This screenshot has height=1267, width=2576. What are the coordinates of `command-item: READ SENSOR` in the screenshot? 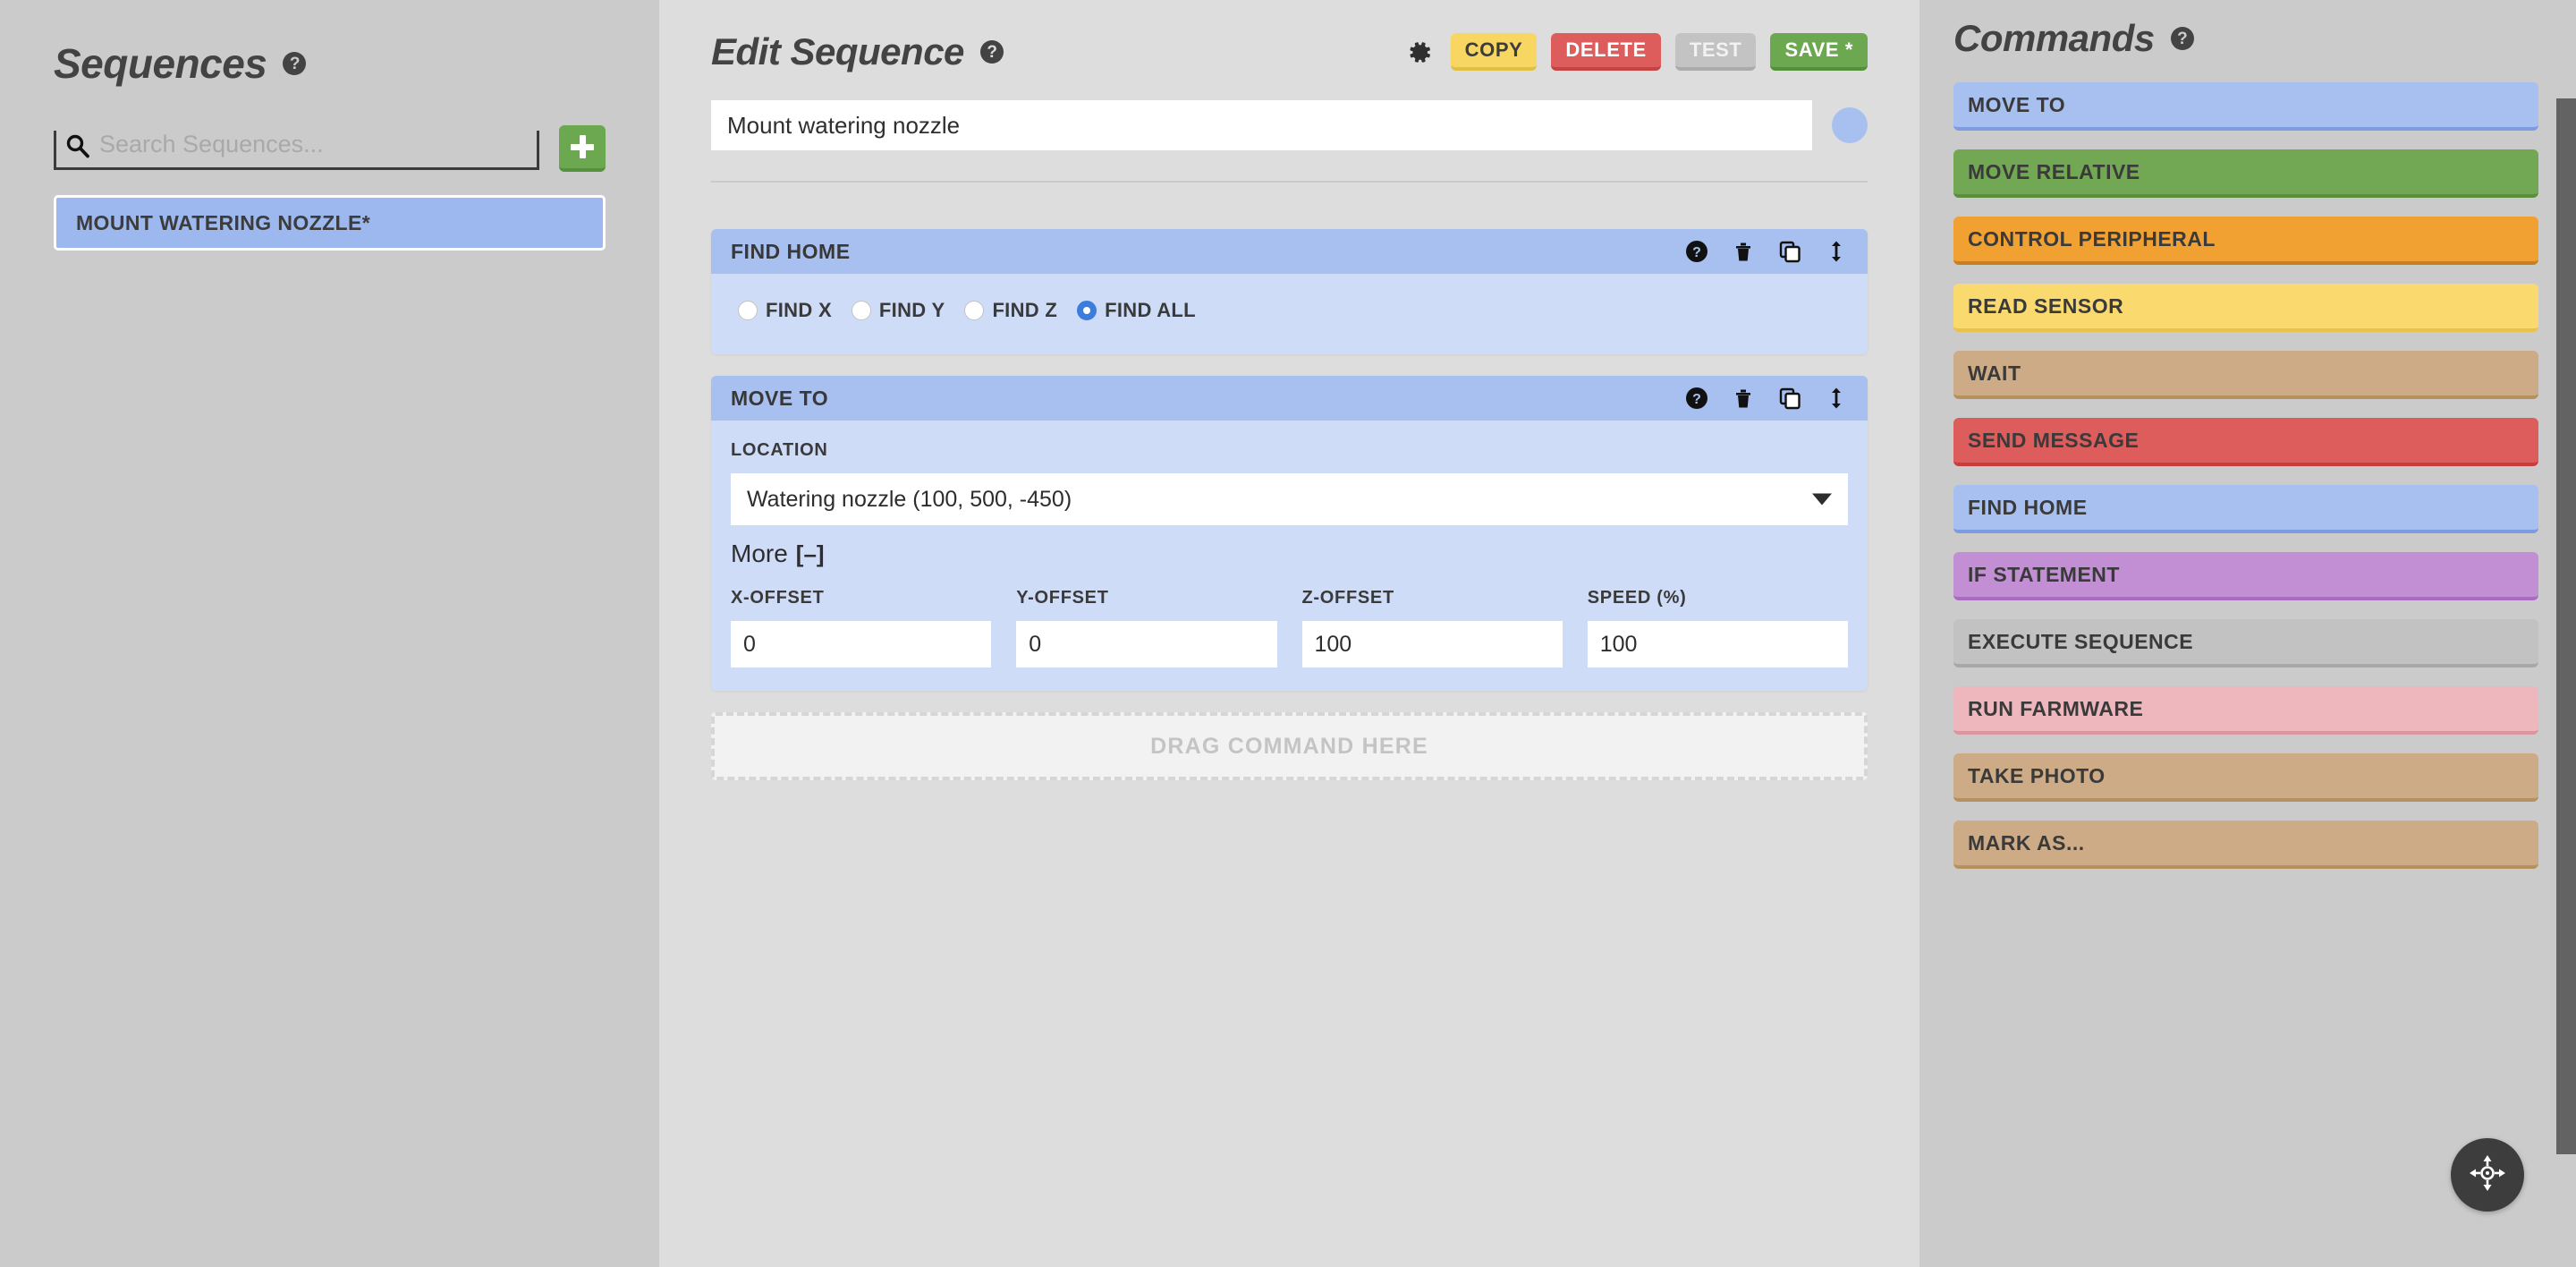 It's located at (2245, 308).